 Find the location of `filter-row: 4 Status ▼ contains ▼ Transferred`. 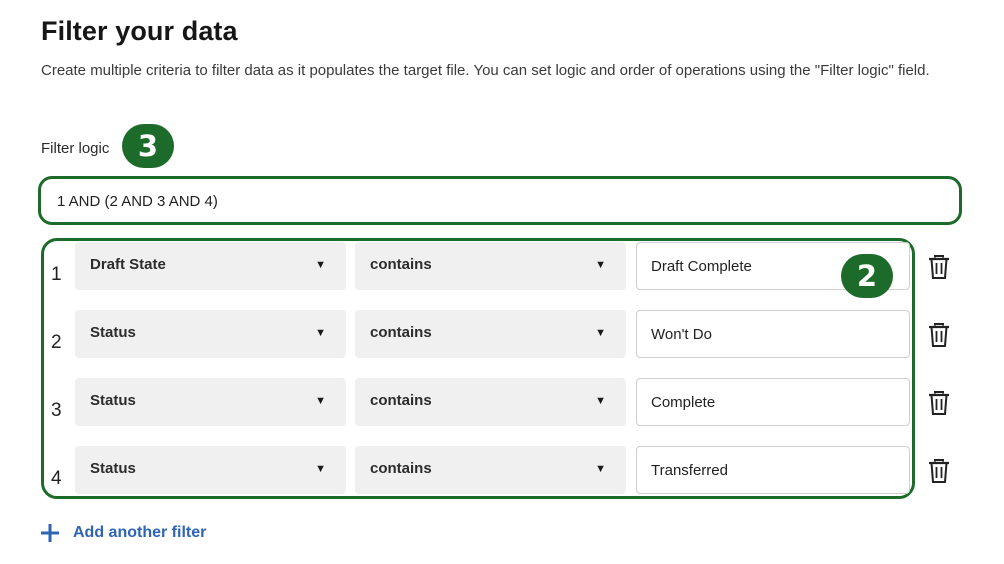

filter-row: 4 Status ▼ contains ▼ Transferred is located at coordinates (502, 470).